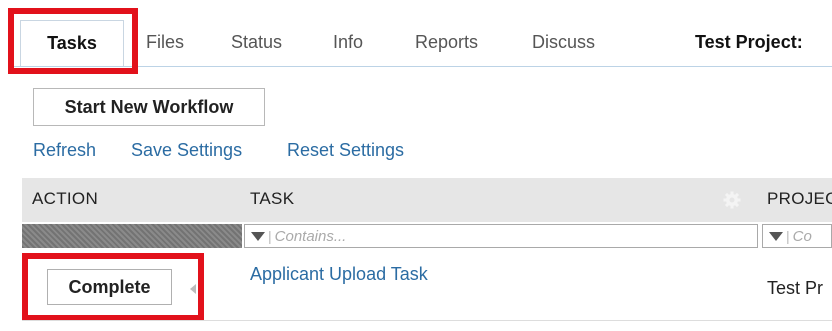 Image resolution: width=832 pixels, height=331 pixels. What do you see at coordinates (802, 236) in the screenshot?
I see `project-filter-placeholder: Co` at bounding box center [802, 236].